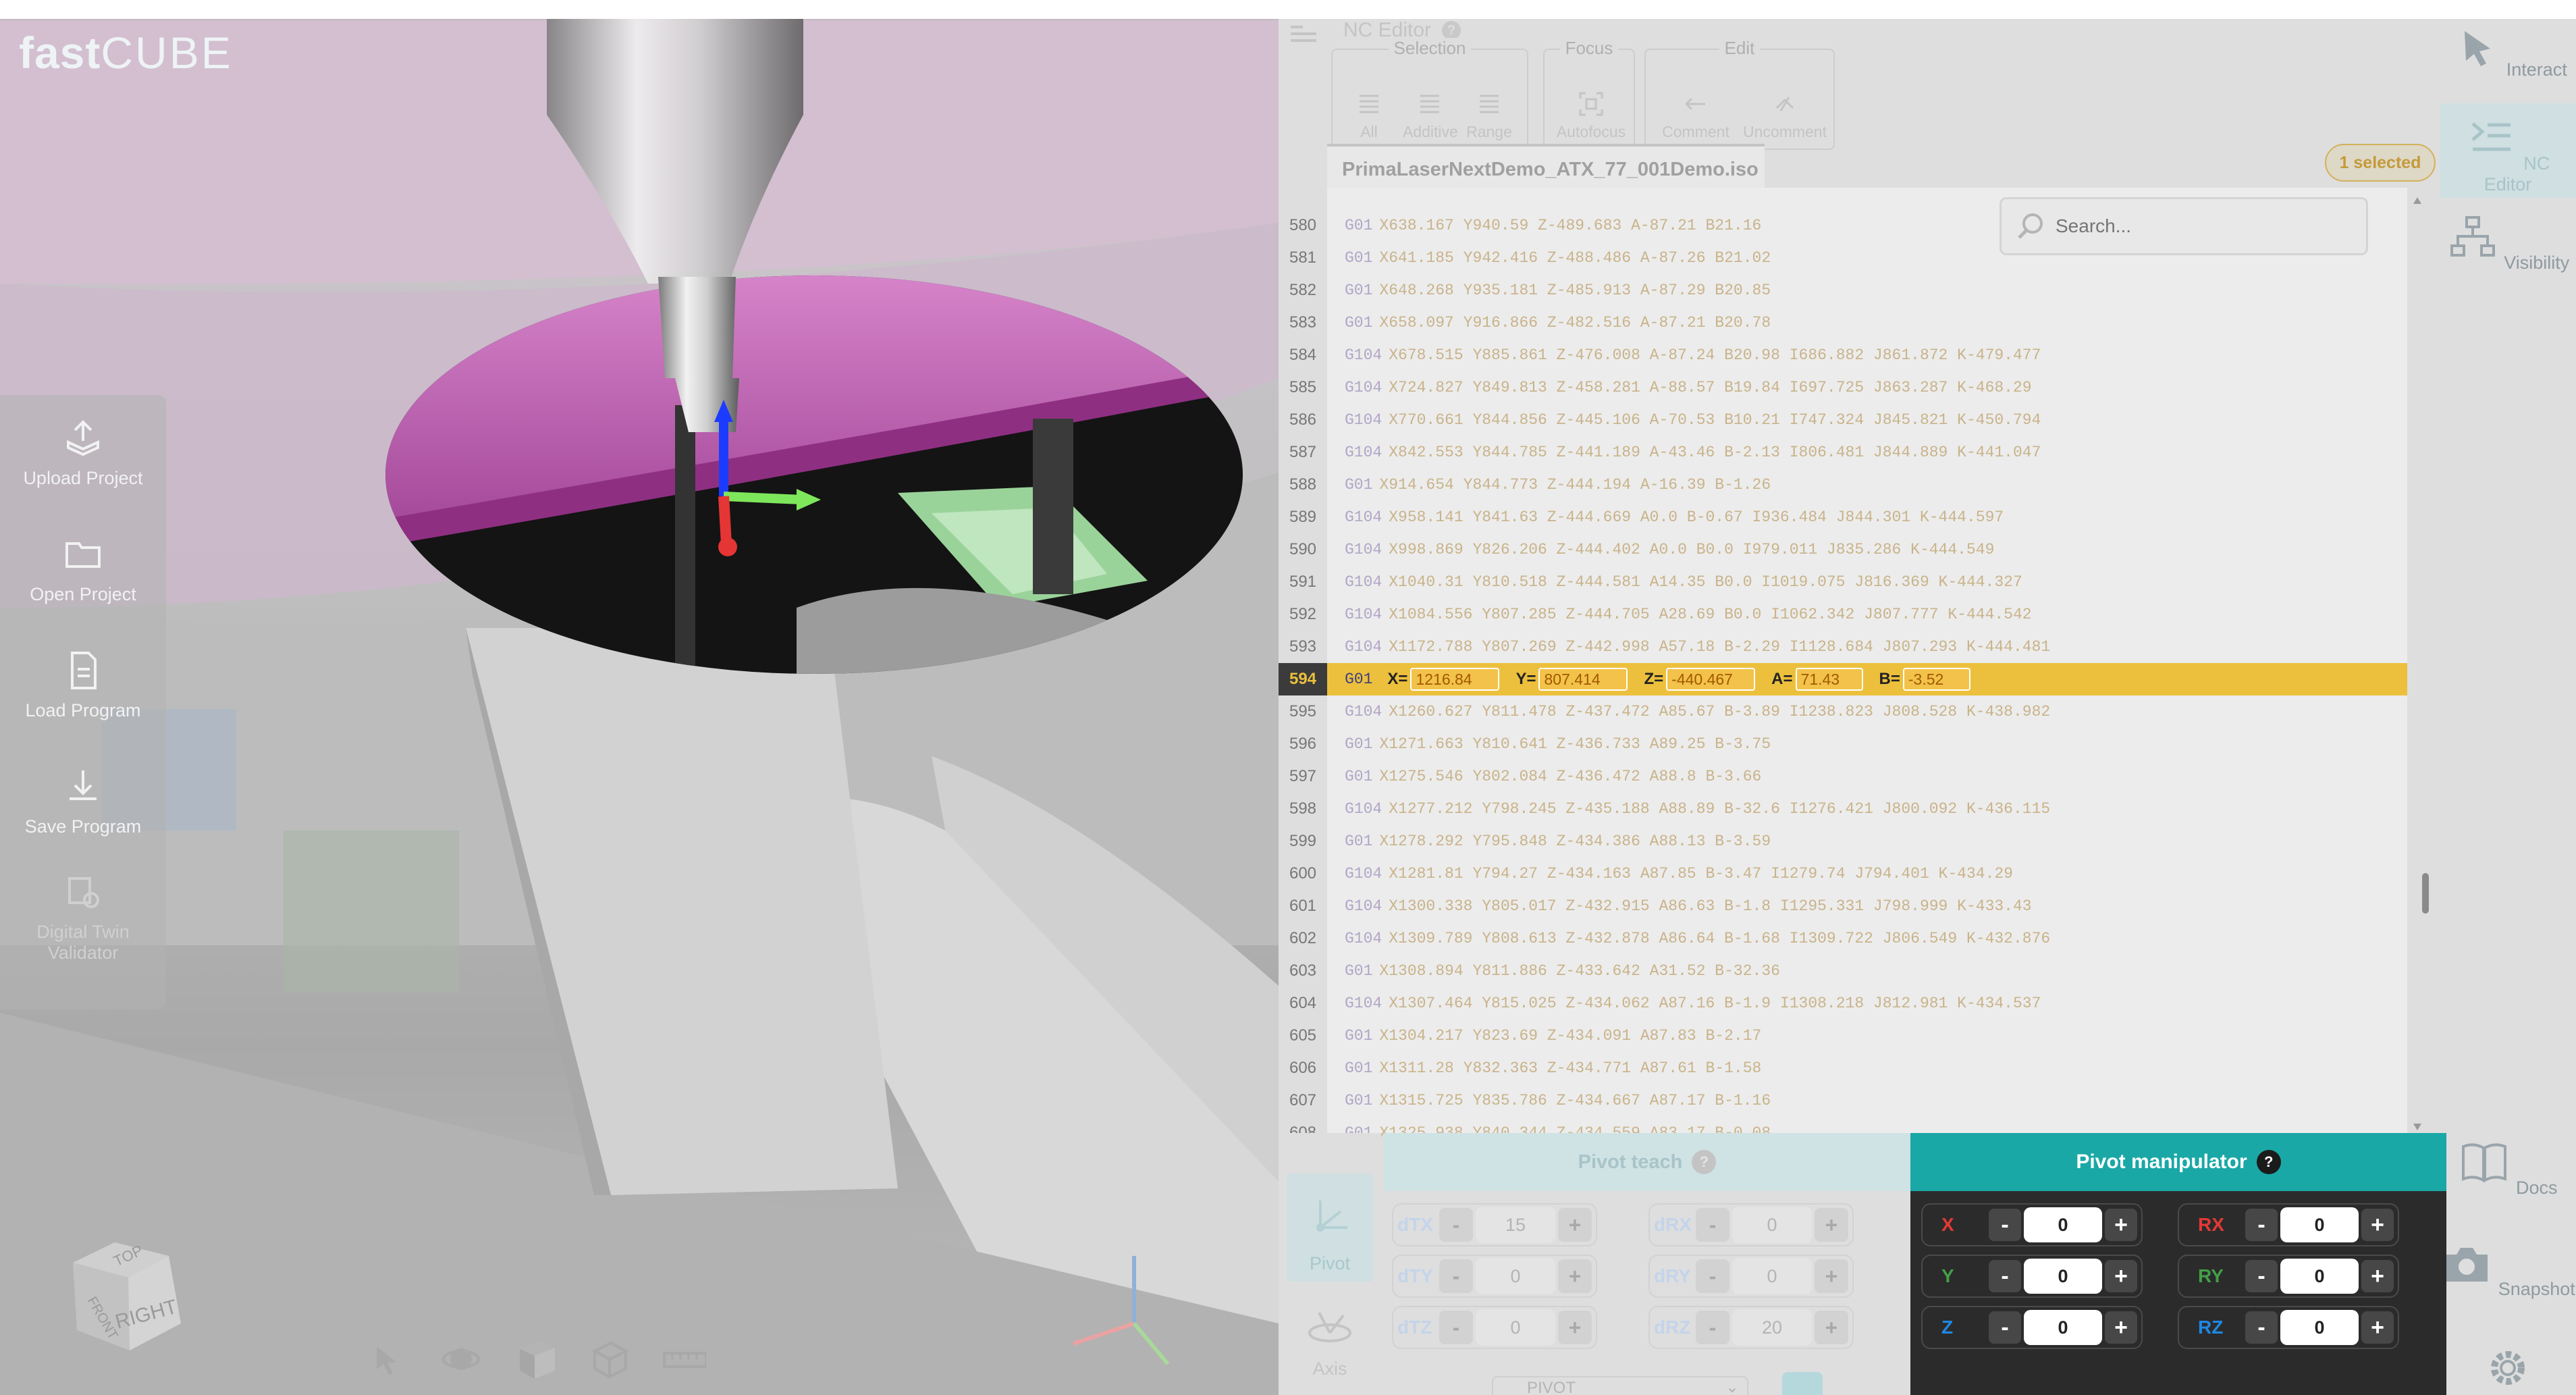 The image size is (2576, 1395). What do you see at coordinates (1489, 116) in the screenshot?
I see `select-range-button: Range` at bounding box center [1489, 116].